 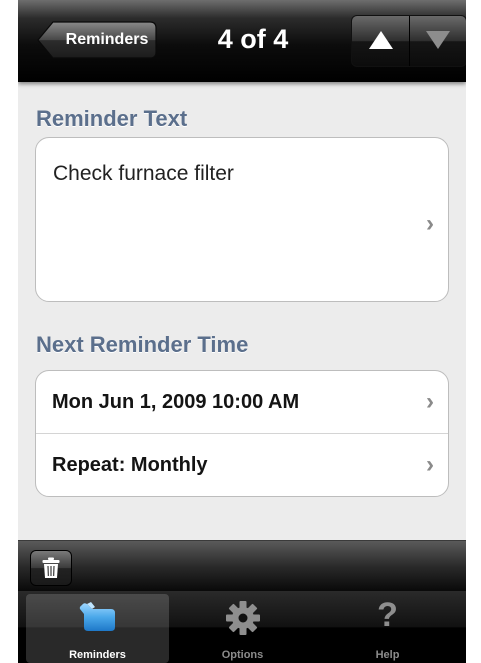 I want to click on prev-next-segmented-control, so click(x=408, y=41).